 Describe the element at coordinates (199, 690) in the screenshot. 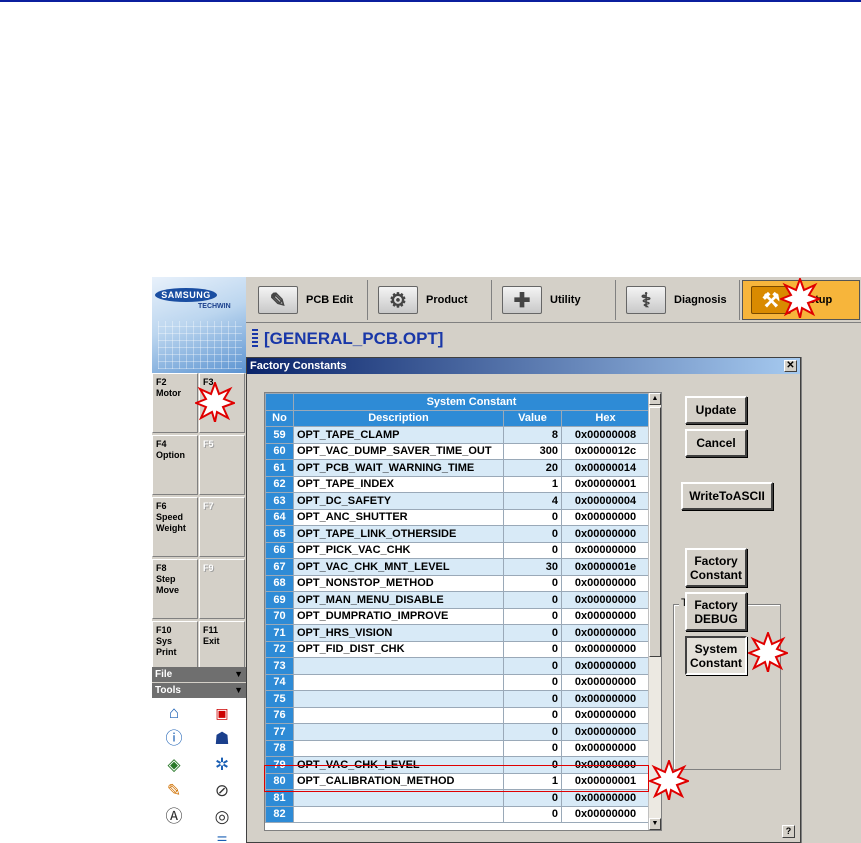

I see `tools-menu: Tools ▼` at that location.